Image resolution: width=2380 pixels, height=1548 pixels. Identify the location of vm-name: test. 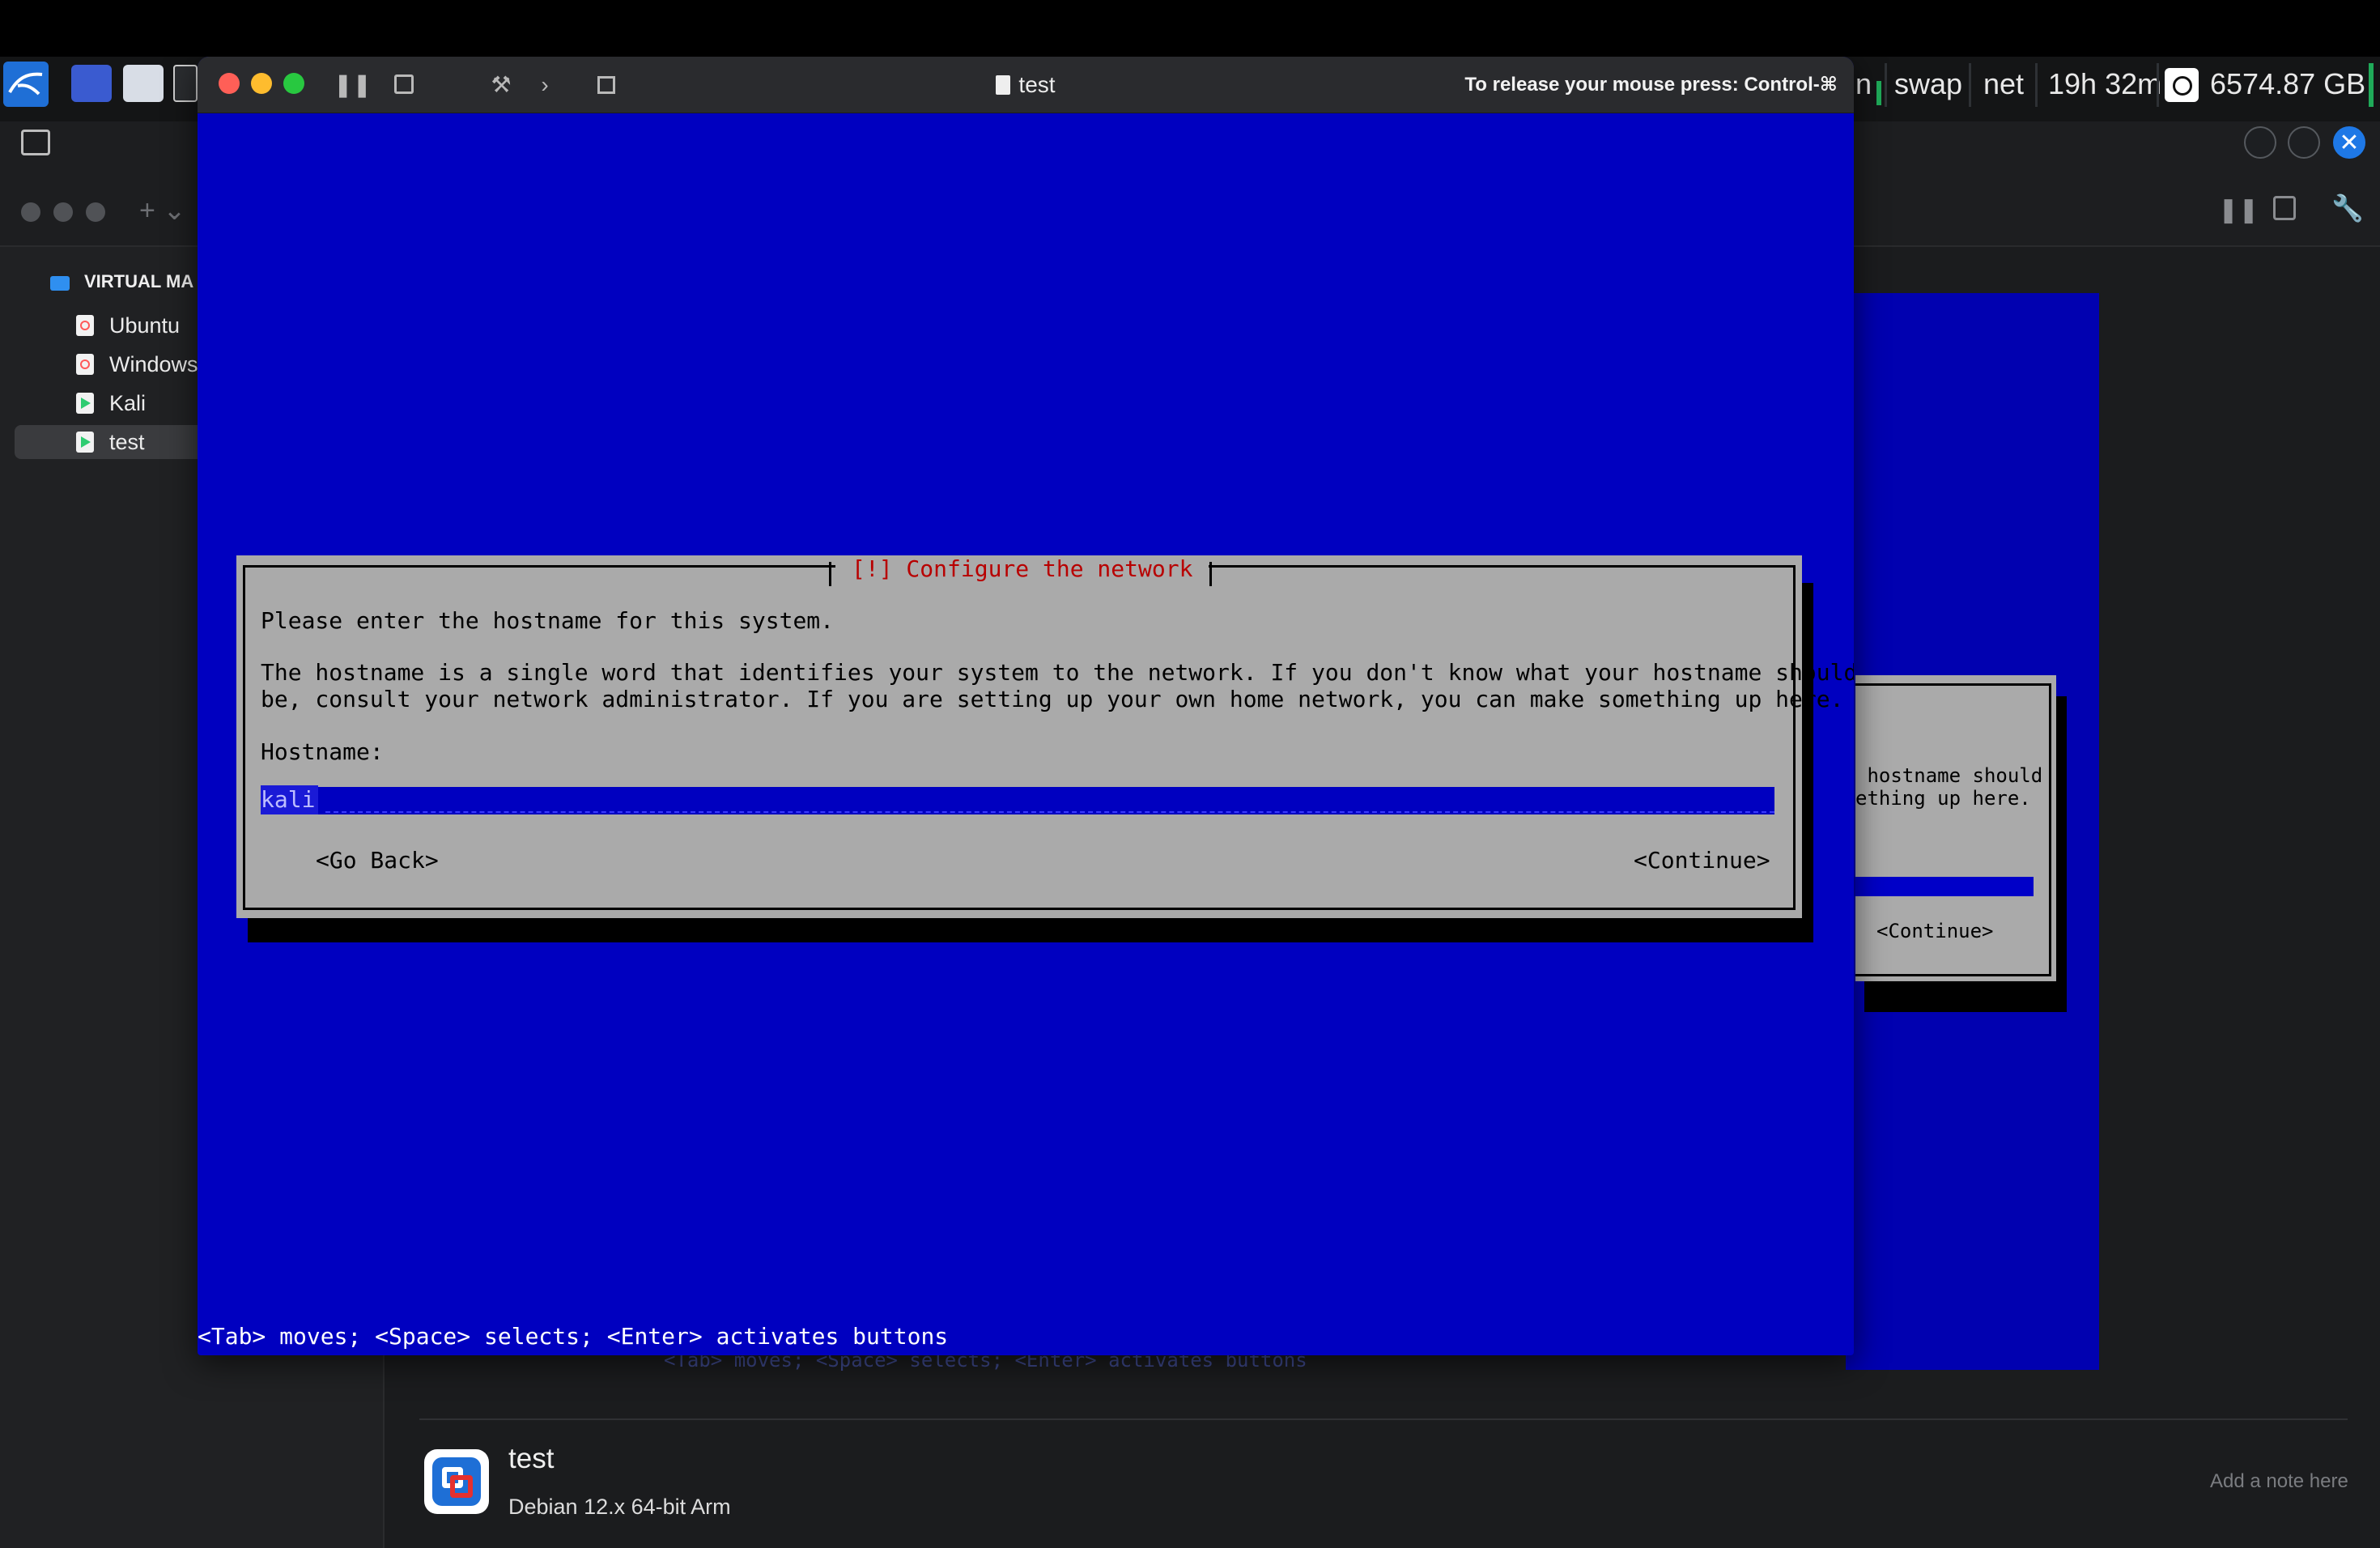
(531, 1459).